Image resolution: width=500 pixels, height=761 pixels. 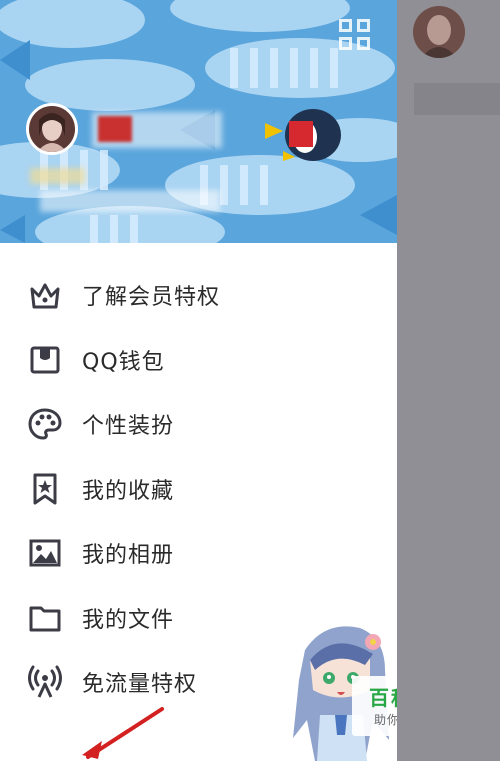 What do you see at coordinates (45, 681) in the screenshot?
I see `broadcast-icon` at bounding box center [45, 681].